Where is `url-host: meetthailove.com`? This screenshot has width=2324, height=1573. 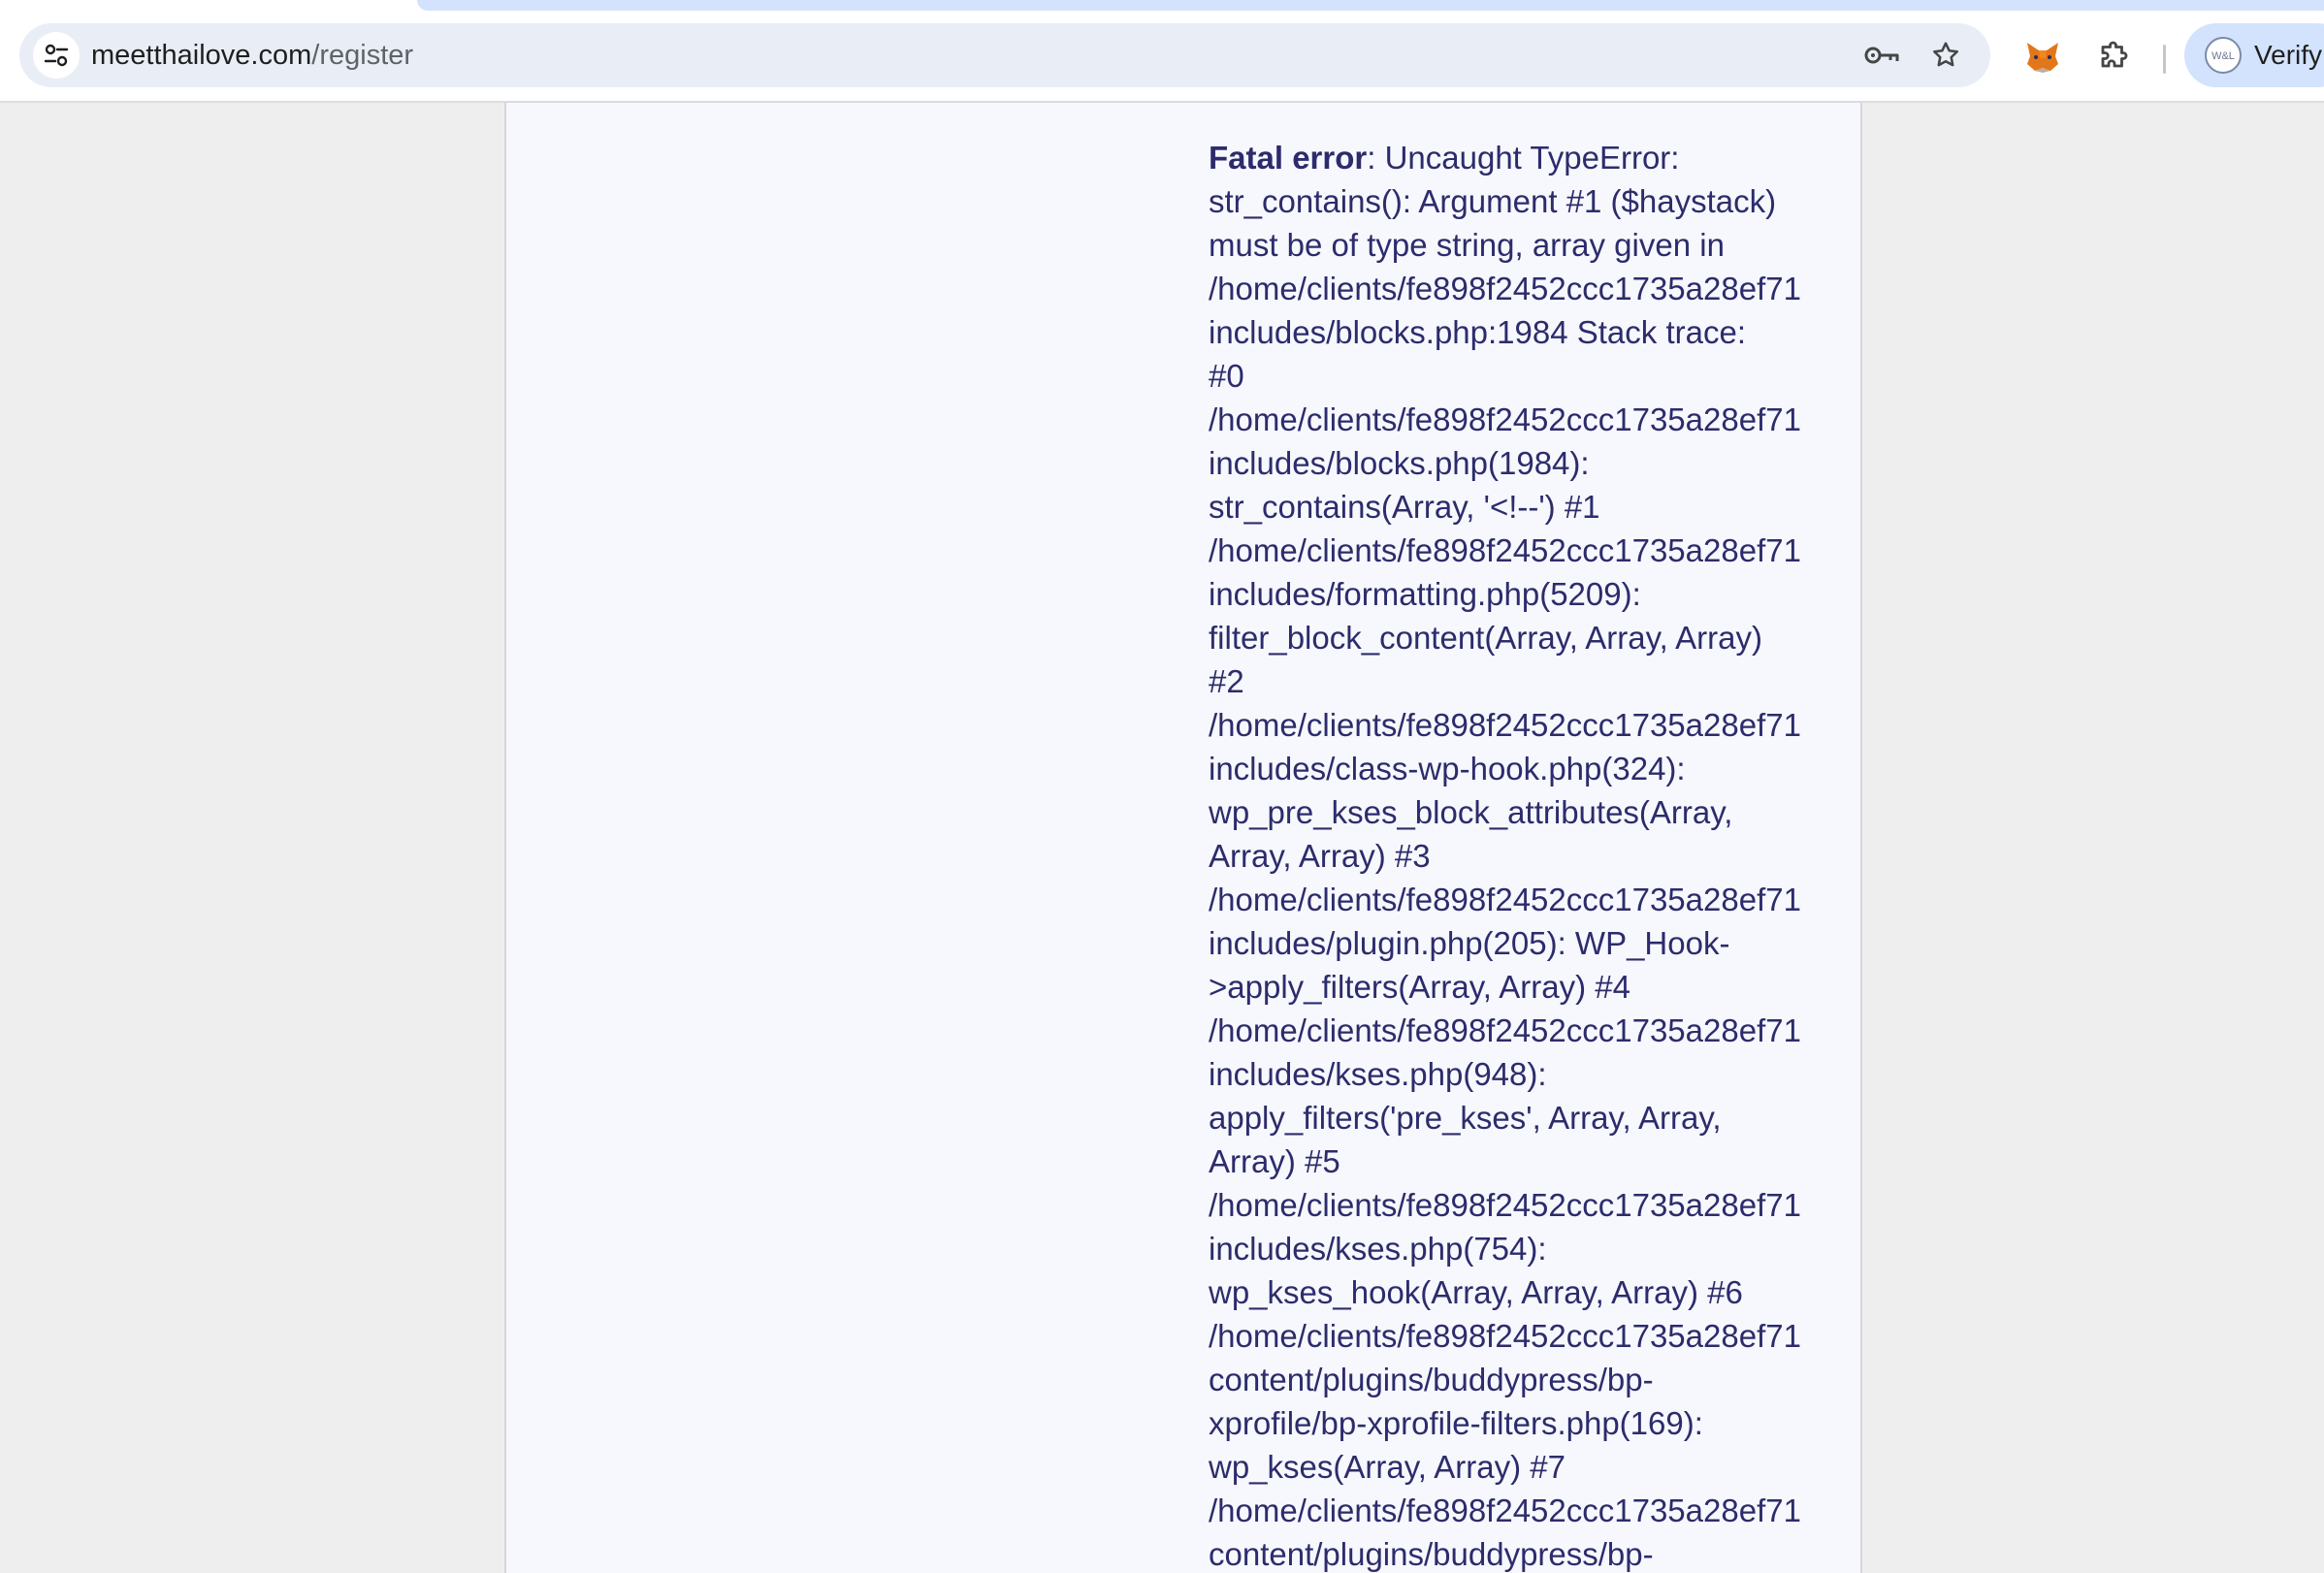 url-host: meetthailove.com is located at coordinates (201, 55).